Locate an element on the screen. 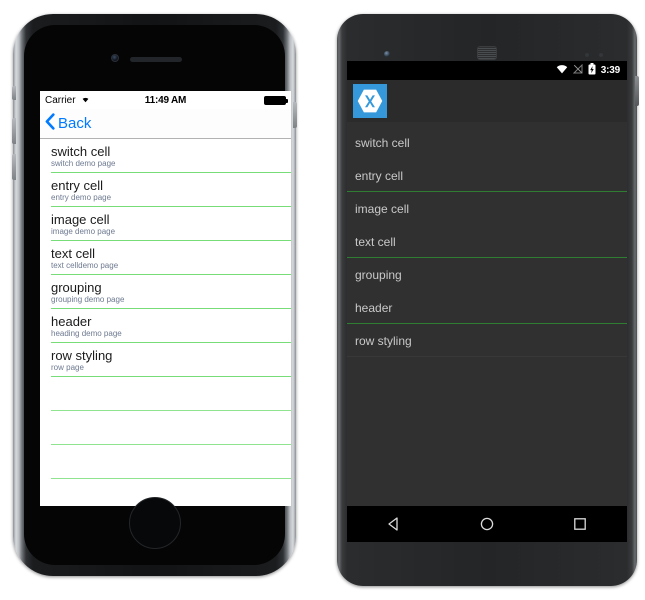 This screenshot has height=600, width=645. volume-down-button is located at coordinates (14, 167).